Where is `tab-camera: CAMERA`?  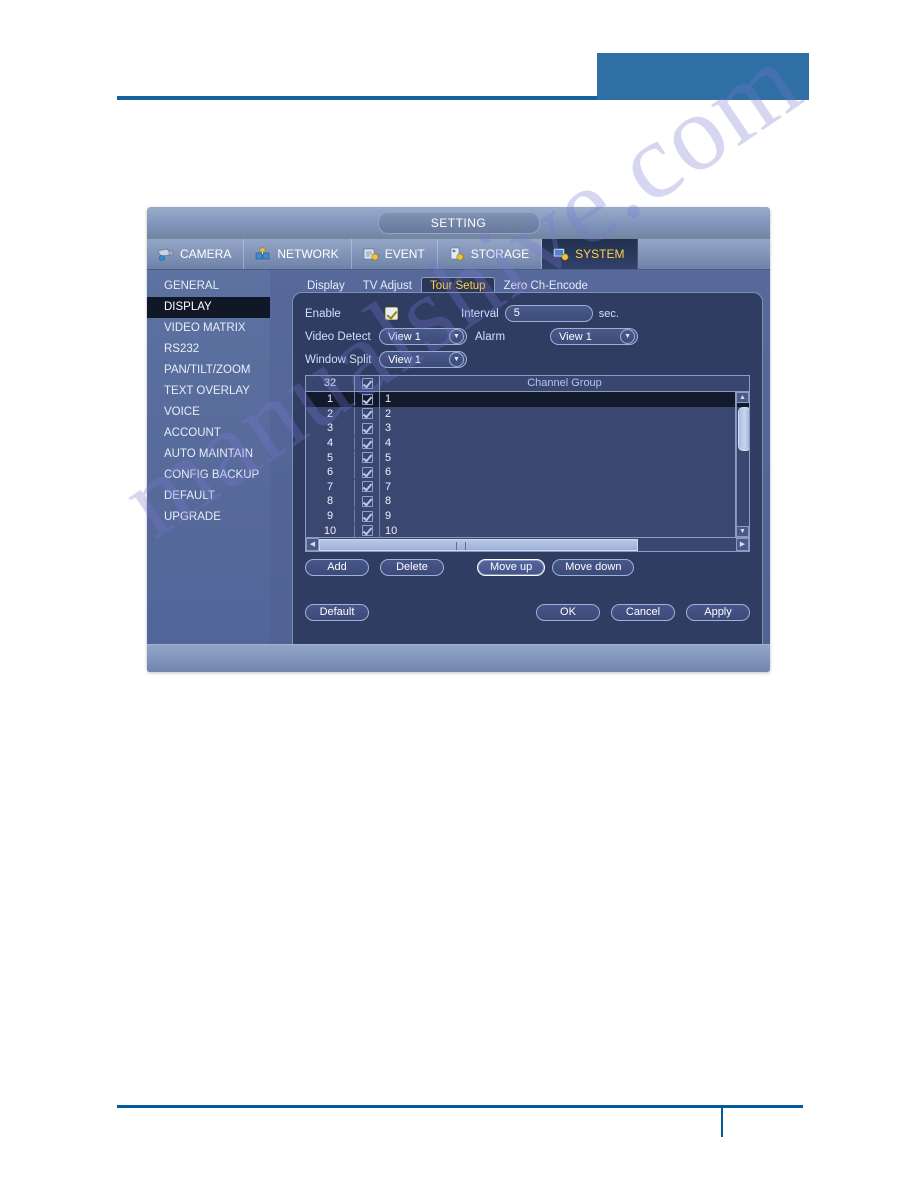 tab-camera: CAMERA is located at coordinates (196, 254).